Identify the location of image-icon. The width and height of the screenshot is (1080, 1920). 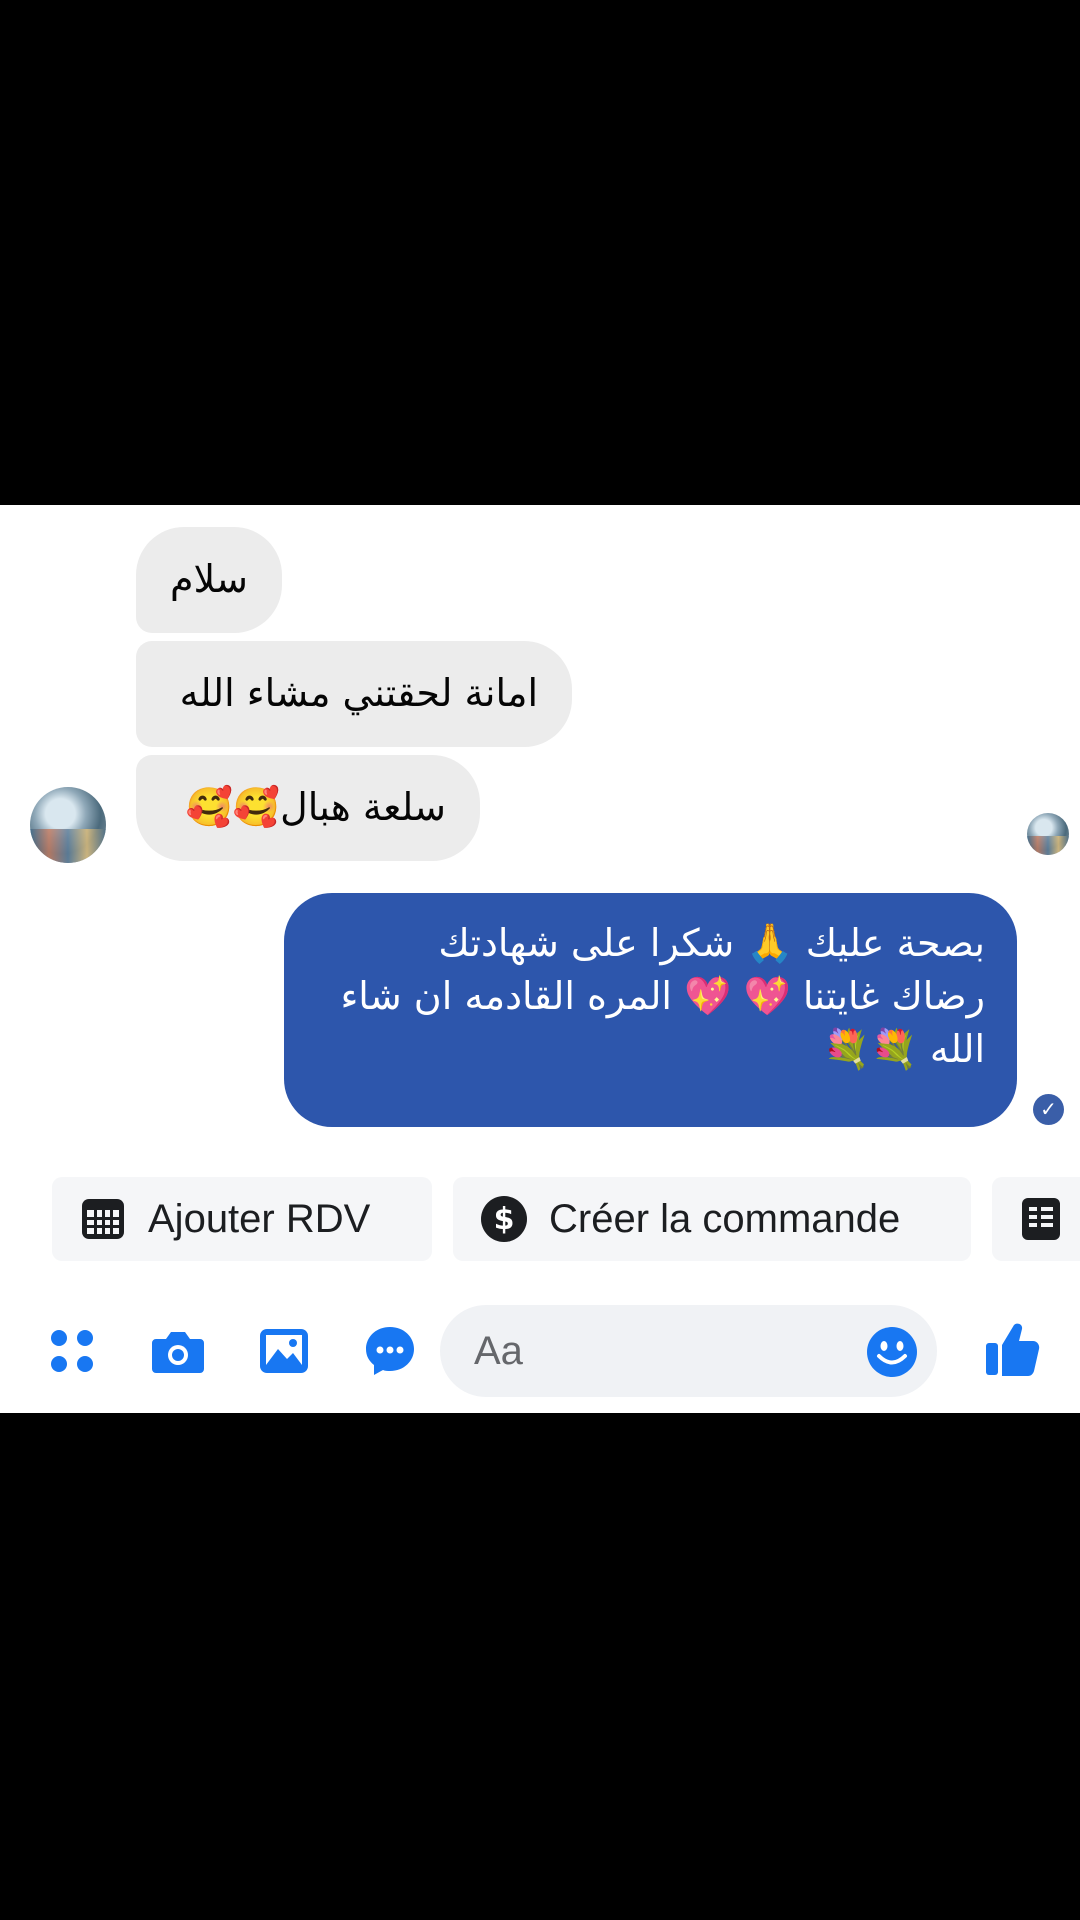
(284, 1351).